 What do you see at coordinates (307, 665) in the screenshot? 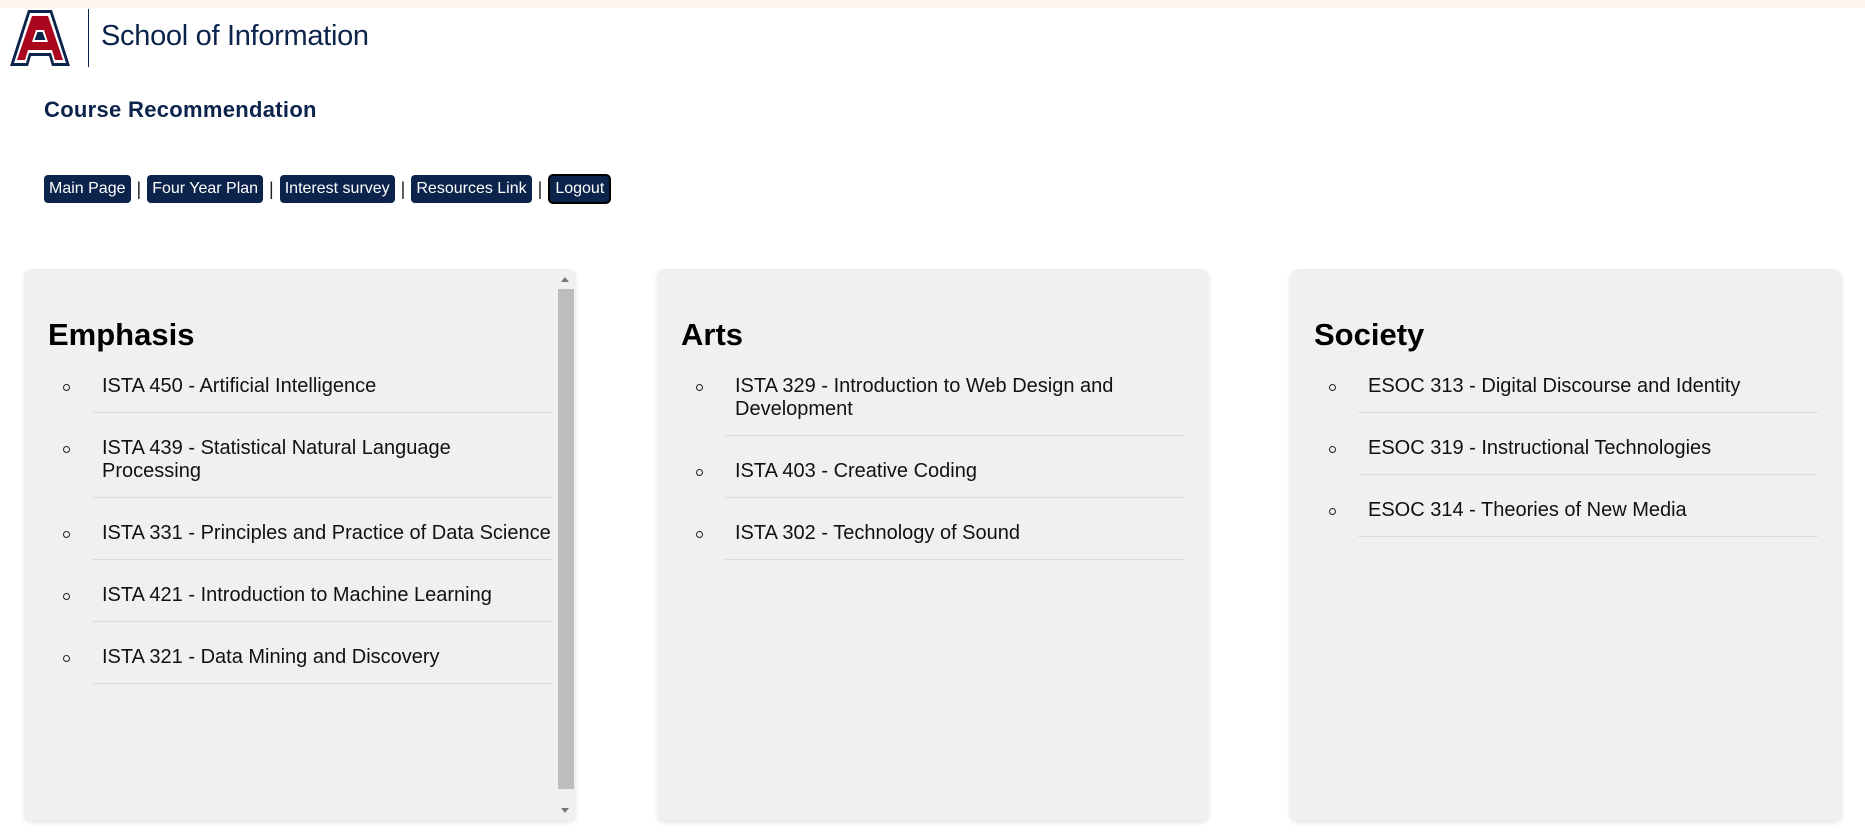
I see `course-item: ISTA 321 - Data Mining and Discovery` at bounding box center [307, 665].